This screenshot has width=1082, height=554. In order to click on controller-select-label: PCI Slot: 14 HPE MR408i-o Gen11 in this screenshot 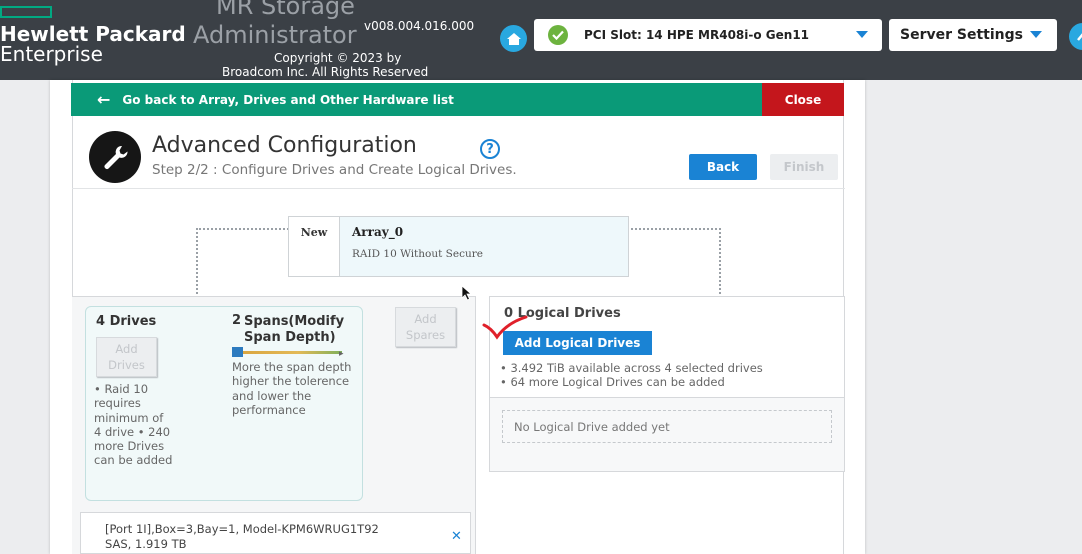, I will do `click(697, 35)`.